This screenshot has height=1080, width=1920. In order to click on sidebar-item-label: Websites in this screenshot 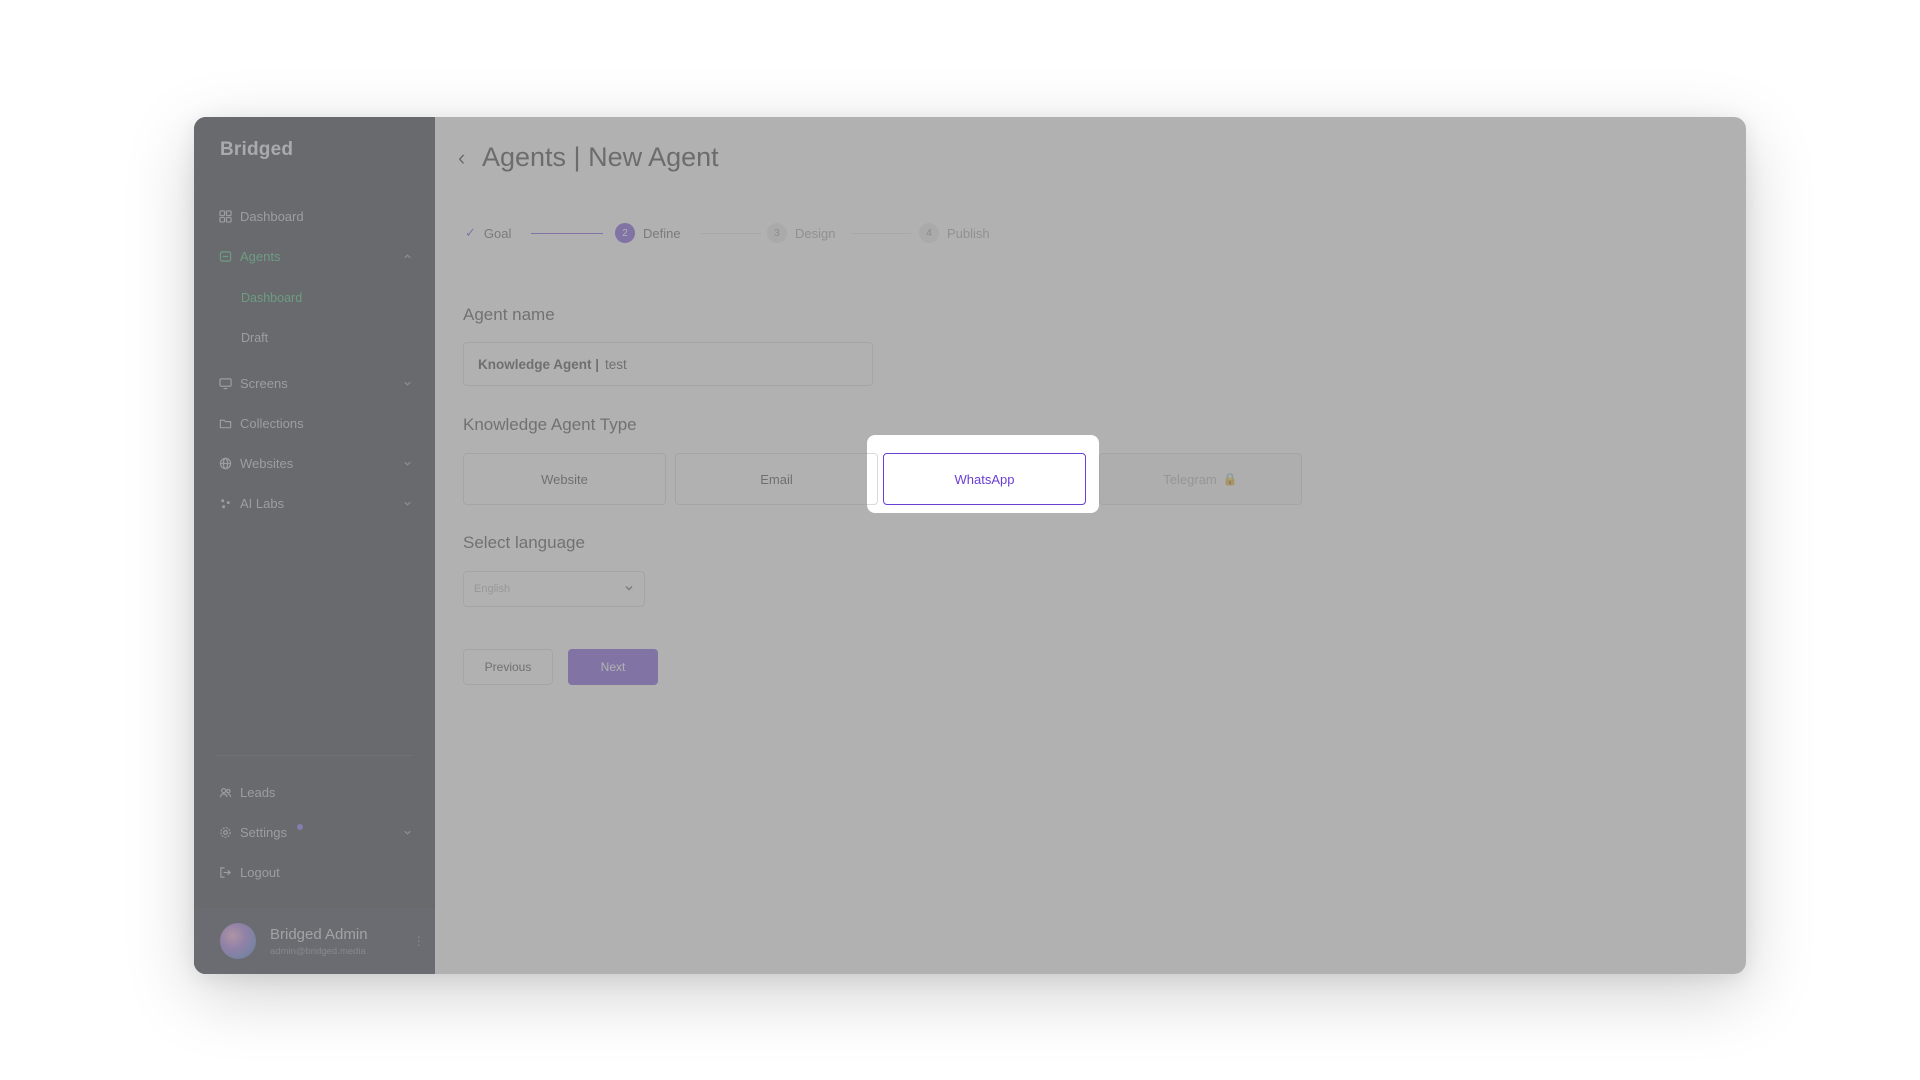, I will do `click(267, 463)`.